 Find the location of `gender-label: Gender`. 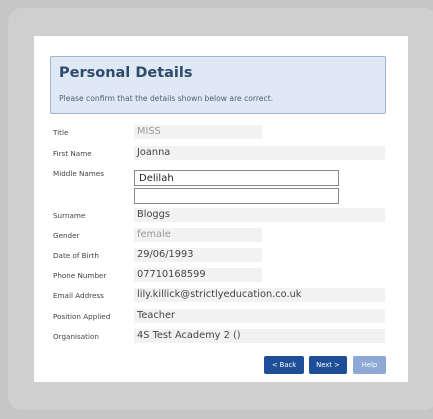

gender-label: Gender is located at coordinates (66, 235).